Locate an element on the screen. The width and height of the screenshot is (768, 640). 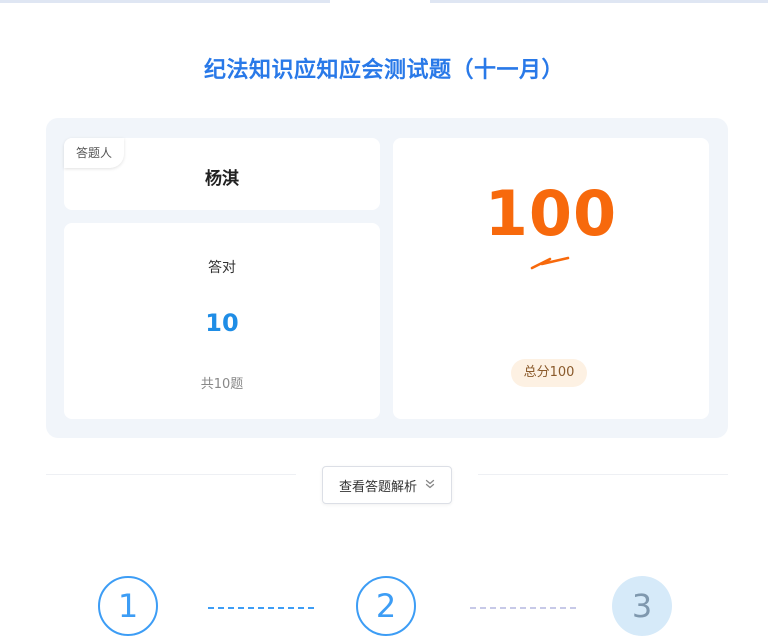
view-analysis-label: 查看答题解析 is located at coordinates (377, 487).